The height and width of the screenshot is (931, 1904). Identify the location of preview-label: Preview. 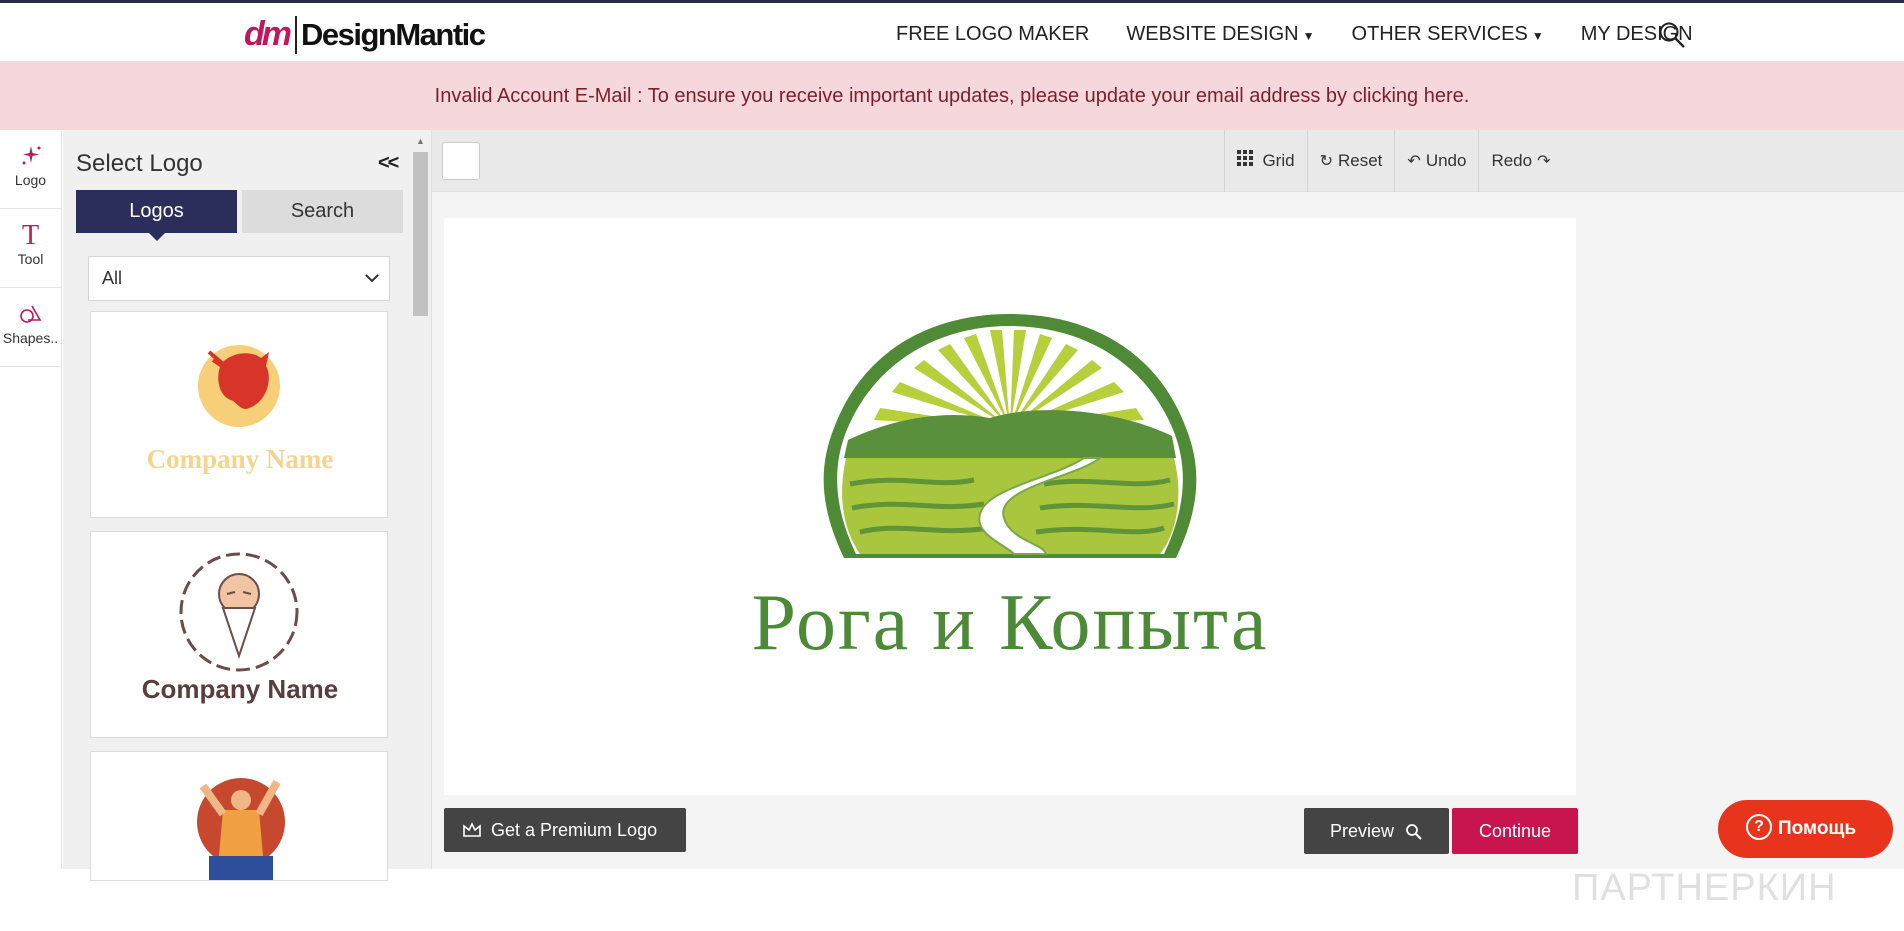
(1361, 831).